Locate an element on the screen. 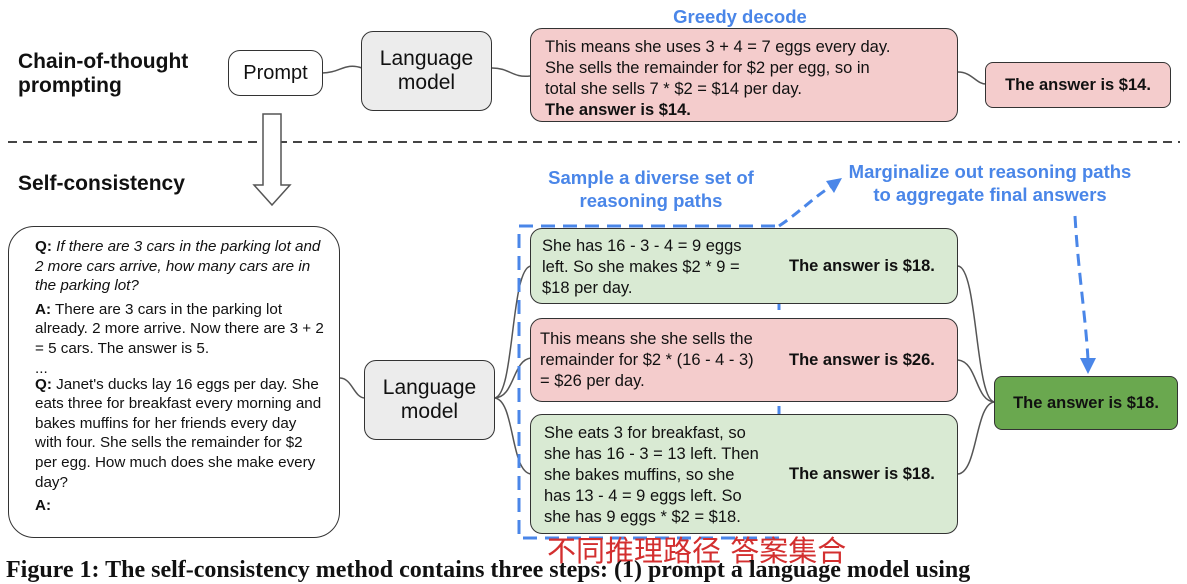 The width and height of the screenshot is (1187, 584). bottom-prompt-to-model-line is located at coordinates (352, 388).